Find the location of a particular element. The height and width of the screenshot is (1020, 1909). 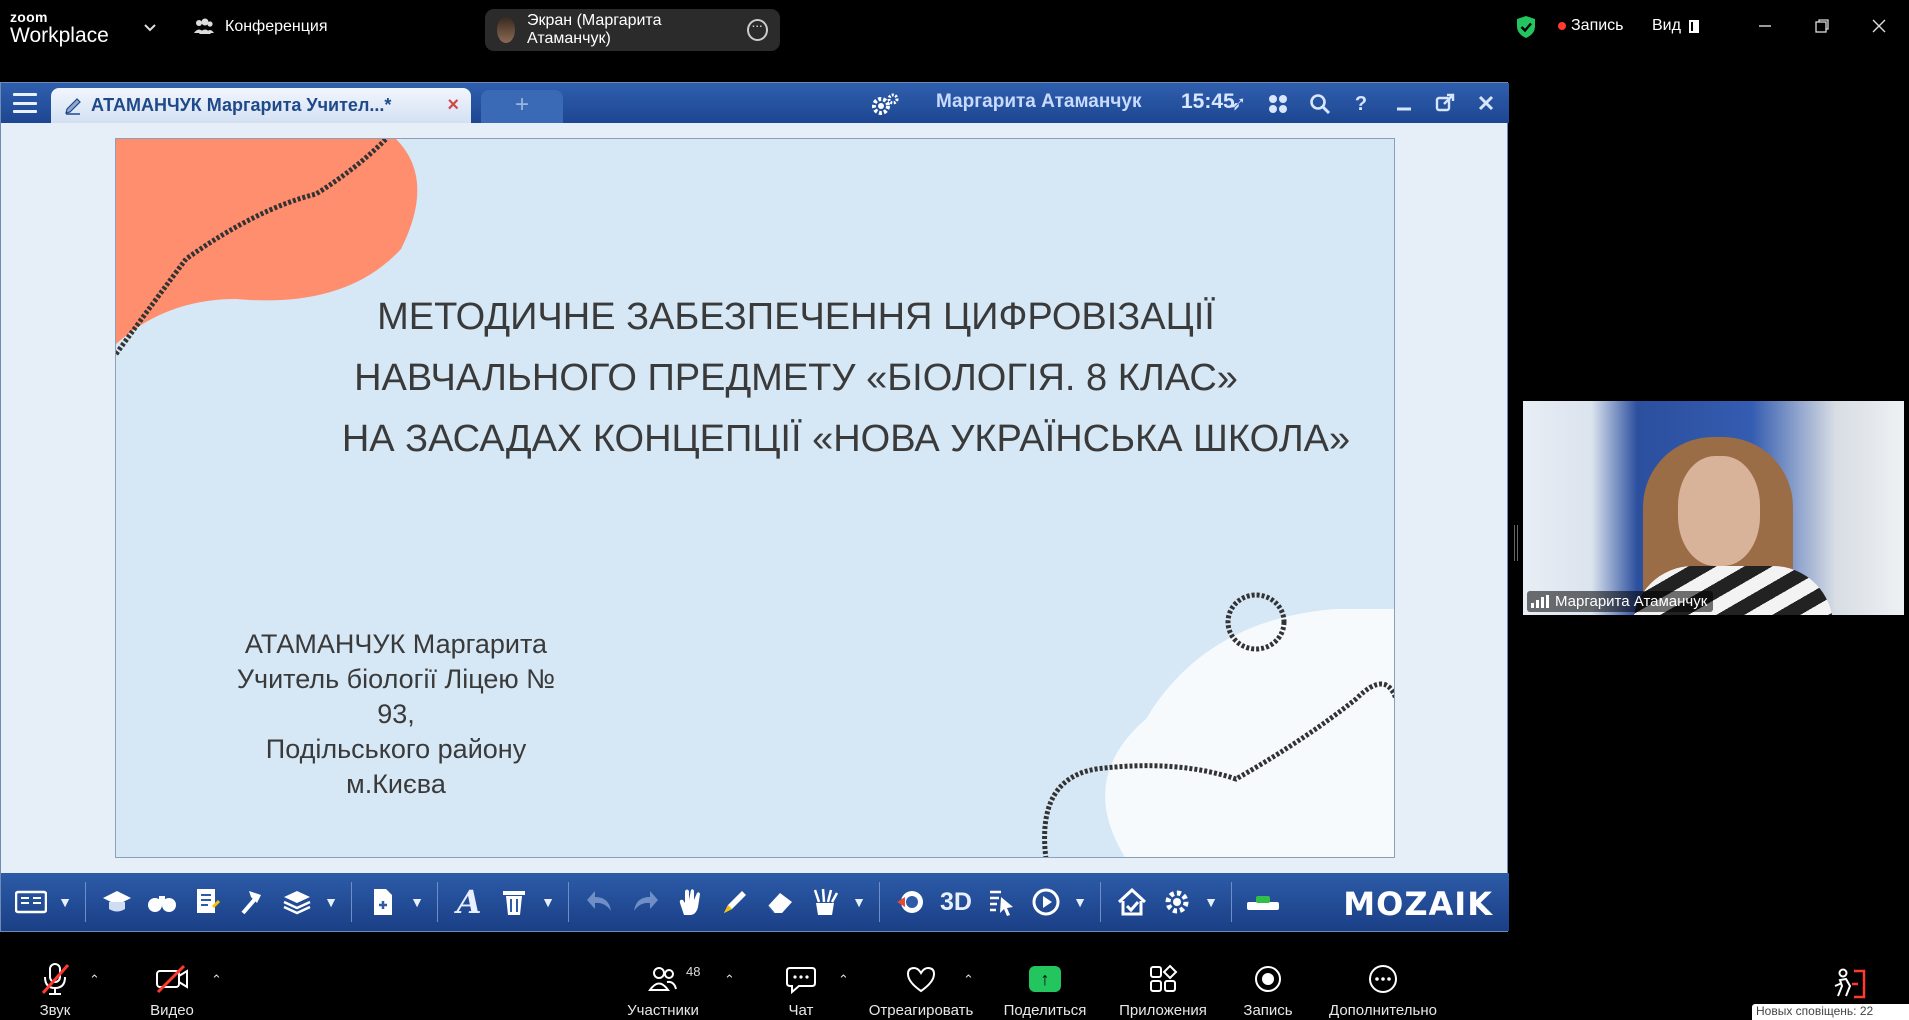

redo-icon is located at coordinates (645, 902).